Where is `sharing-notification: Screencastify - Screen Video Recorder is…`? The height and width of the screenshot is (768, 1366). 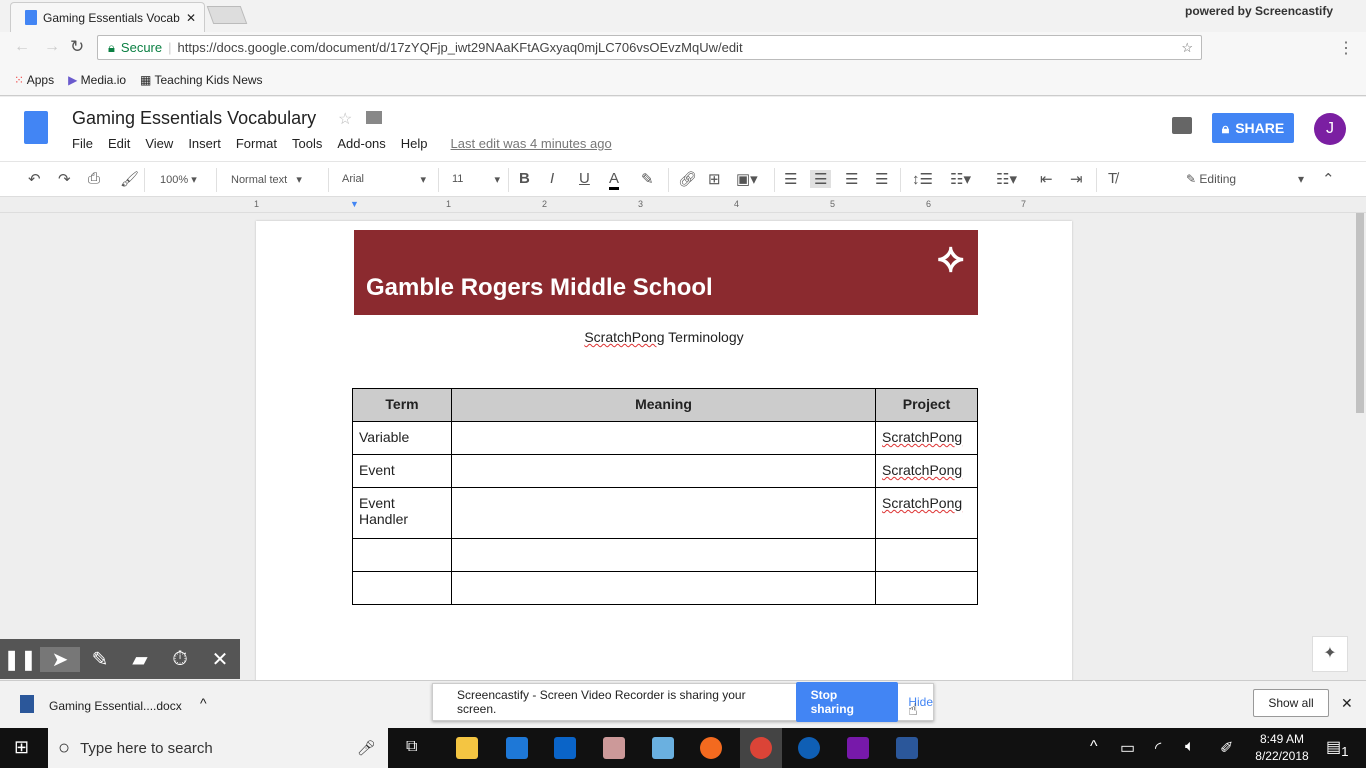
sharing-notification: Screencastify - Screen Video Recorder is… is located at coordinates (683, 702).